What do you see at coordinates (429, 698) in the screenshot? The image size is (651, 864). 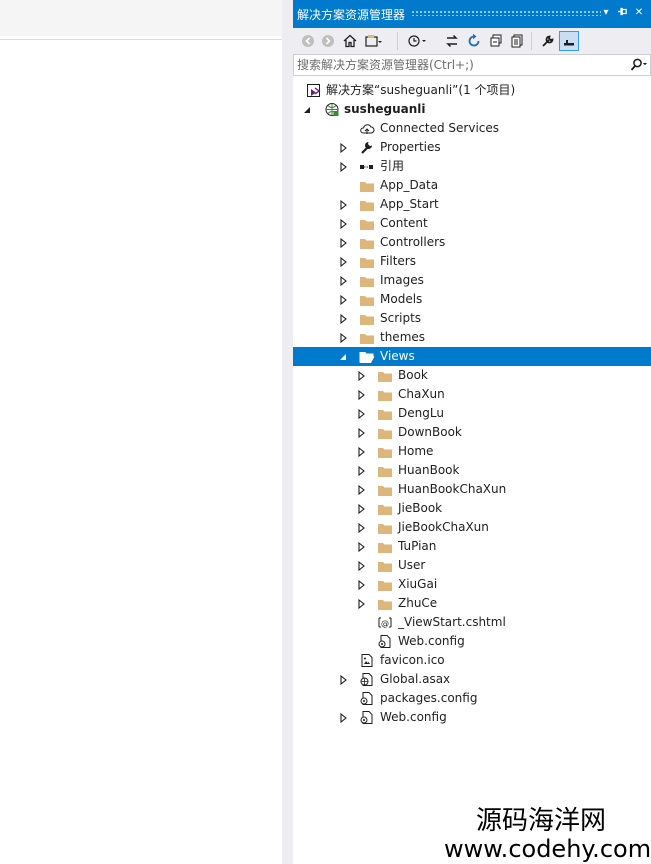 I see `tree-item-label: packages.config` at bounding box center [429, 698].